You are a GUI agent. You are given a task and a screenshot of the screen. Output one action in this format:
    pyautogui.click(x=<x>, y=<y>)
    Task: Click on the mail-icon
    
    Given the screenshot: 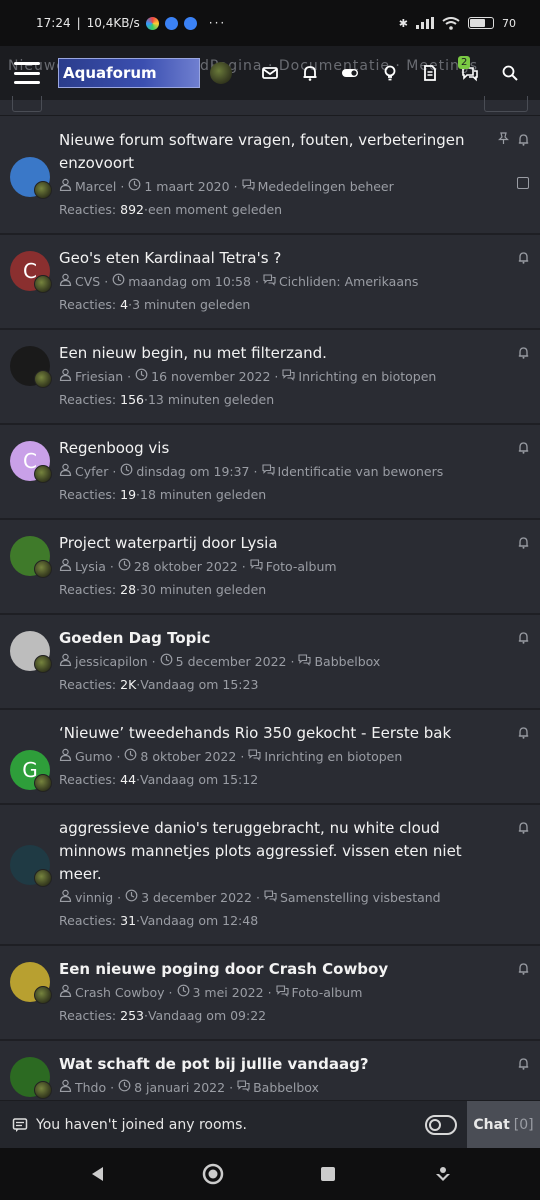 What is the action you would take?
    pyautogui.click(x=270, y=73)
    